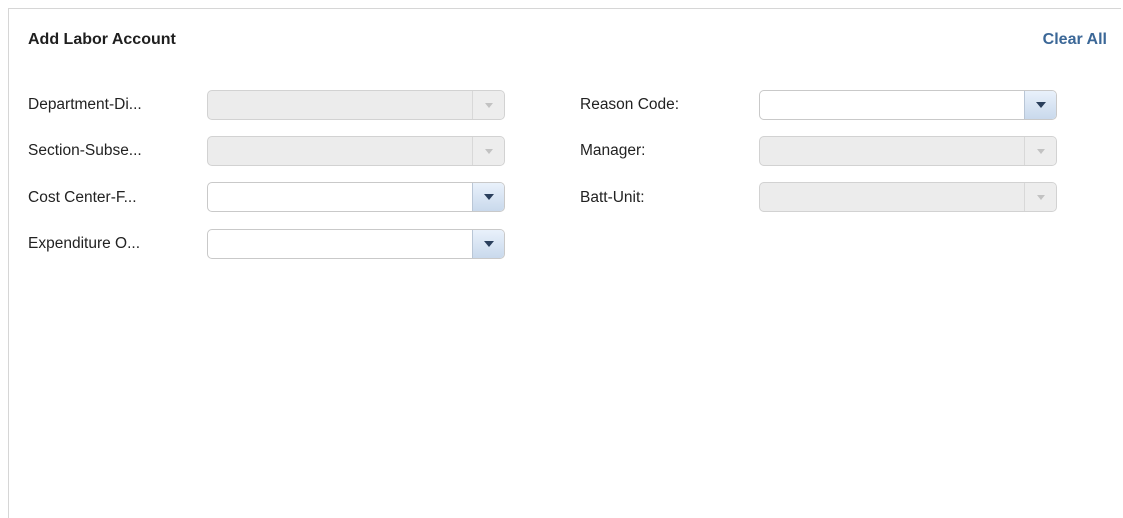 Image resolution: width=1123 pixels, height=518 pixels. Describe the element at coordinates (630, 104) in the screenshot. I see `reason-code-label: Reason Code:` at that location.